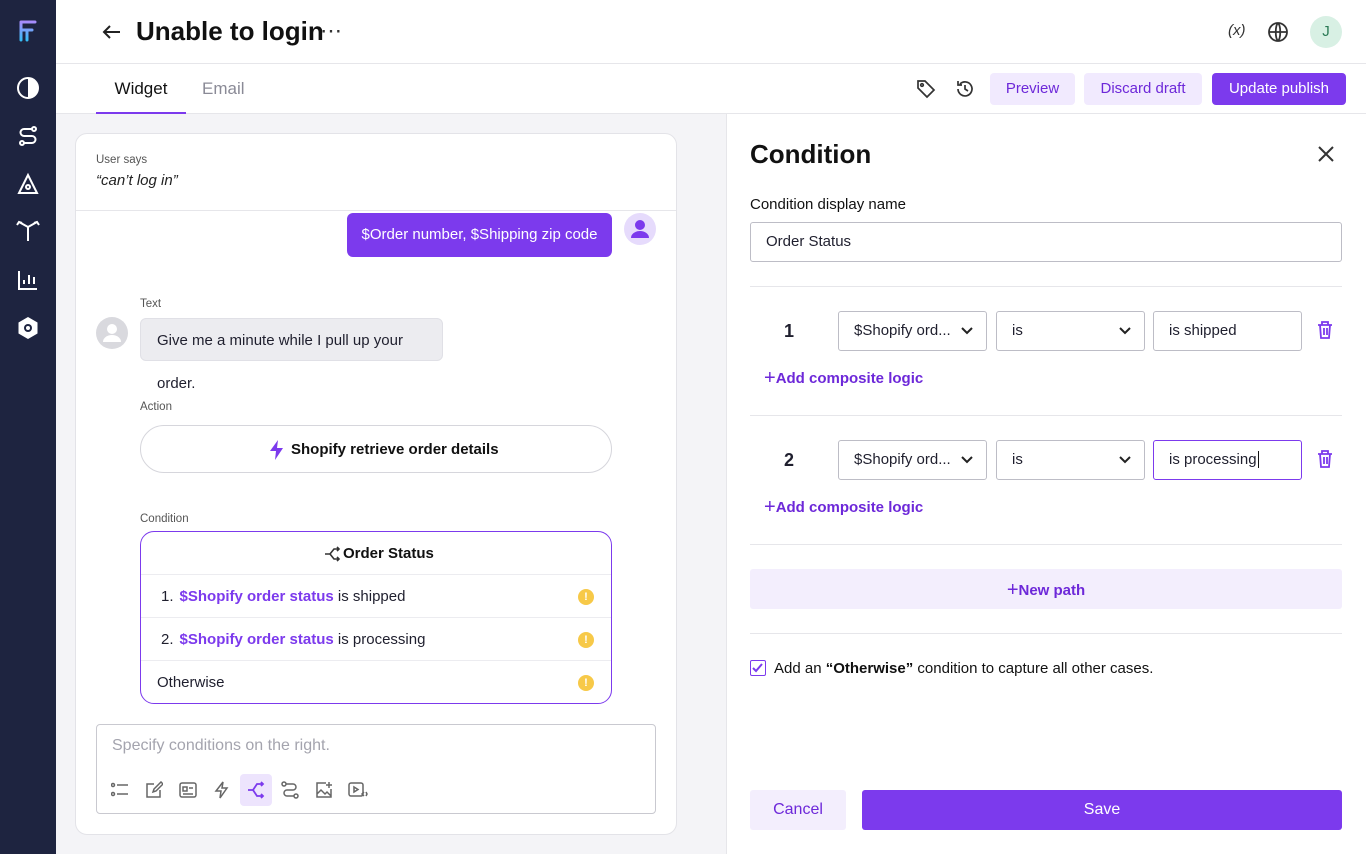 The height and width of the screenshot is (854, 1366). I want to click on user-avatar-icon, so click(640, 229).